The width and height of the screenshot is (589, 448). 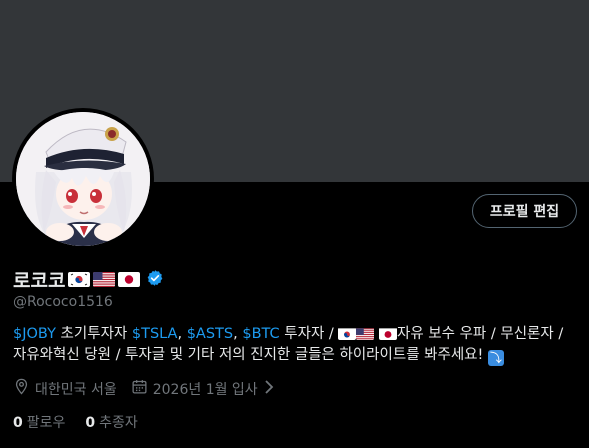 I want to click on bio-text: 투자자 /, so click(x=309, y=334).